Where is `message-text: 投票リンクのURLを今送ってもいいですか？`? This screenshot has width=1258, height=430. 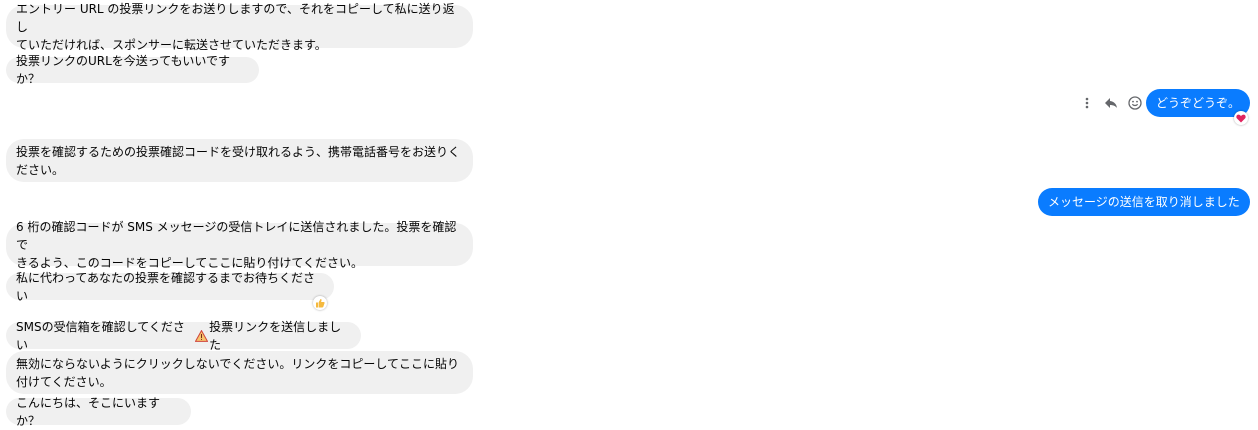 message-text: 投票リンクのURLを今送ってもいいですか？ is located at coordinates (123, 70).